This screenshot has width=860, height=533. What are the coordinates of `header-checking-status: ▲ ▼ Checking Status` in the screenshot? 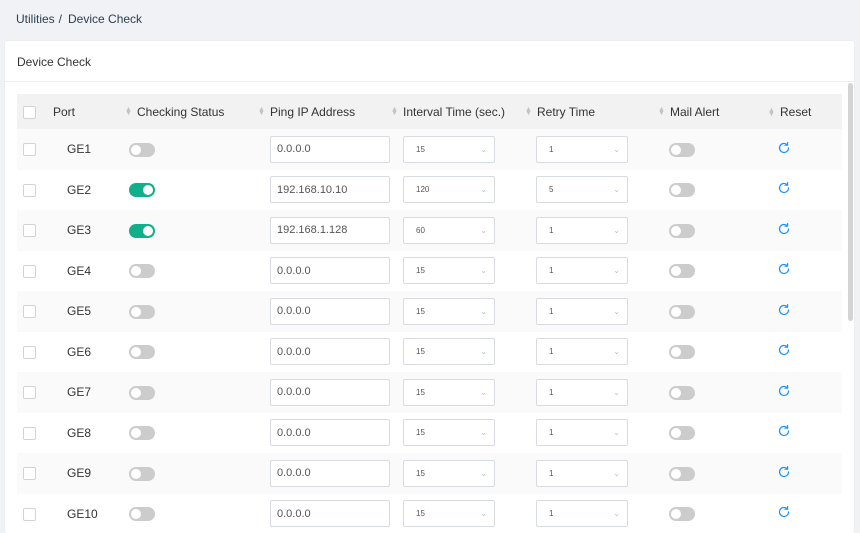 It's located at (191, 111).